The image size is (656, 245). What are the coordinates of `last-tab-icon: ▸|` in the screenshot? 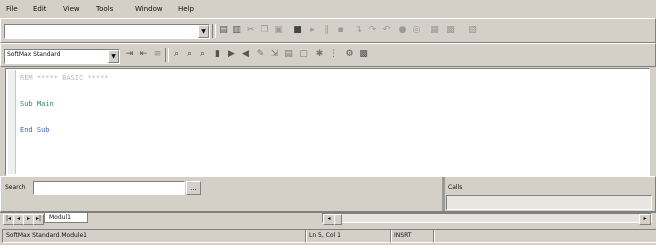 It's located at (38, 219).